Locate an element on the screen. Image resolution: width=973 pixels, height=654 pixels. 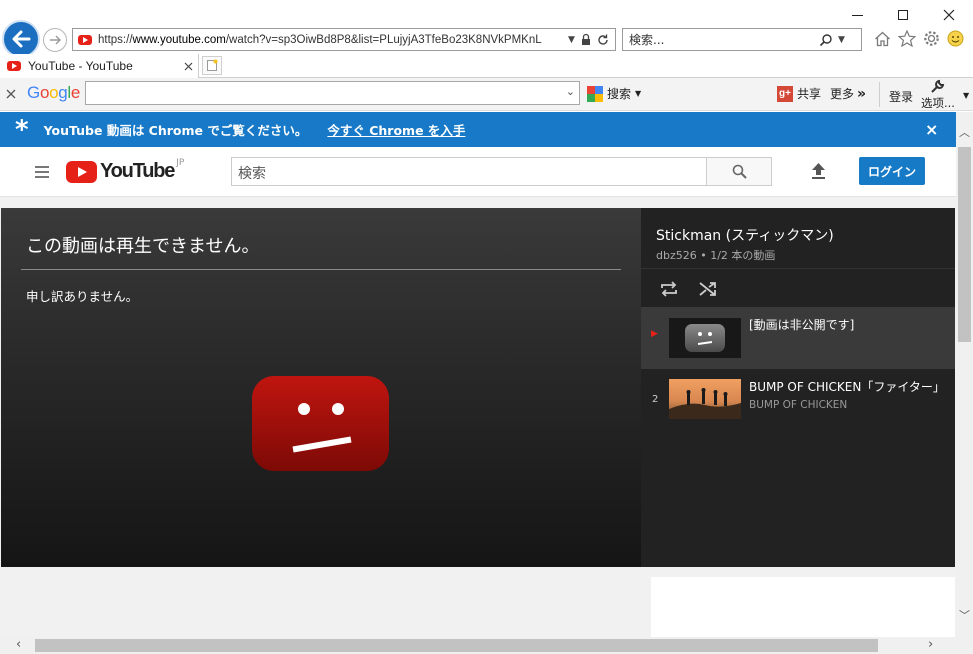
scroll-up-icon: ︿ is located at coordinates (964, 132).